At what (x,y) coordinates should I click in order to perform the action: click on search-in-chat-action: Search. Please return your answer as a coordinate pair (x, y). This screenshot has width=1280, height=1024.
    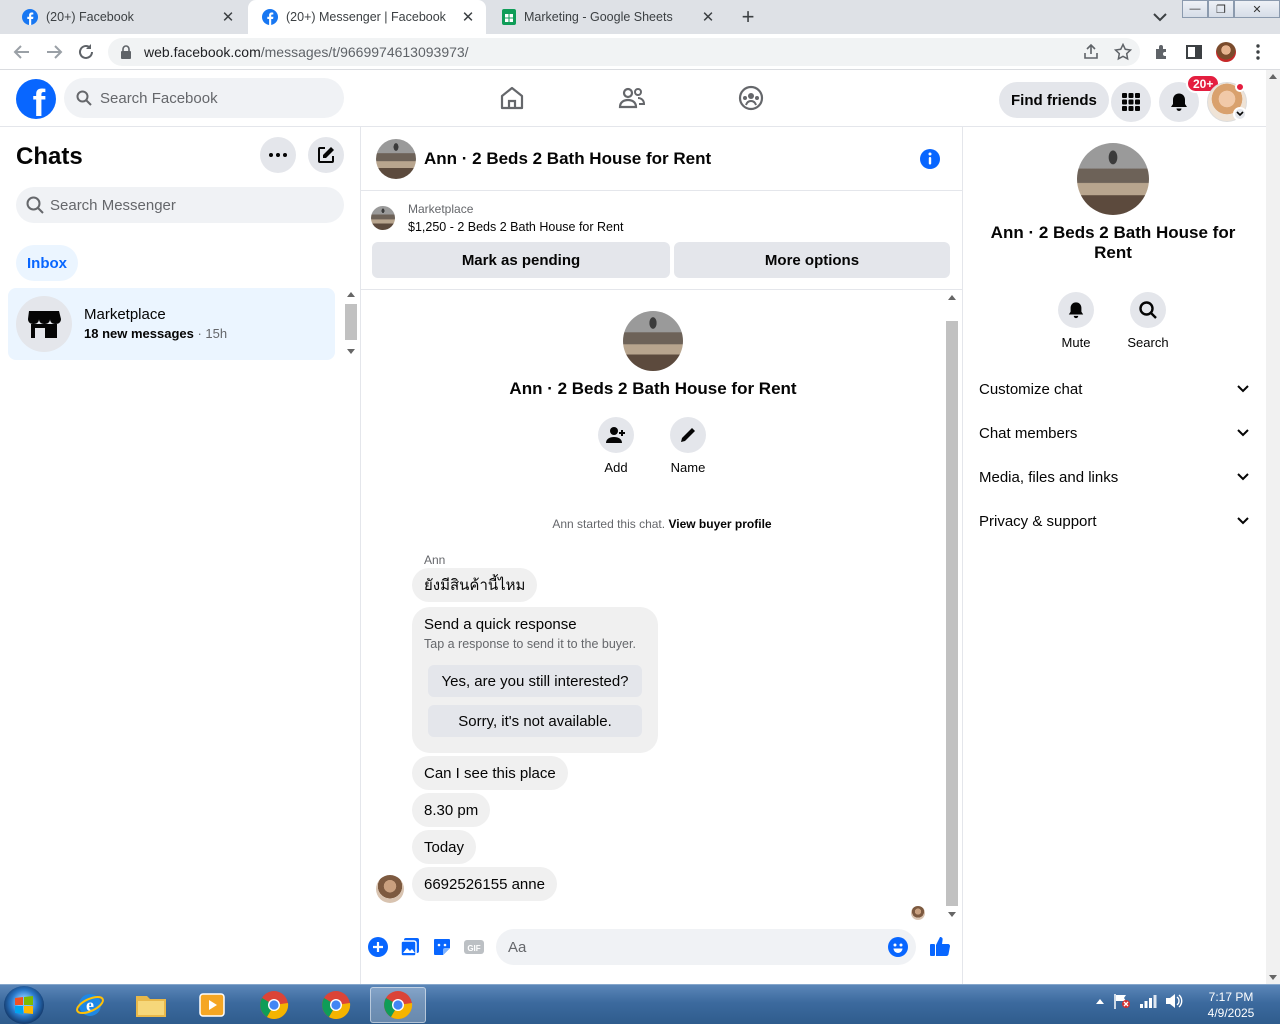
    Looking at the image, I should click on (1148, 321).